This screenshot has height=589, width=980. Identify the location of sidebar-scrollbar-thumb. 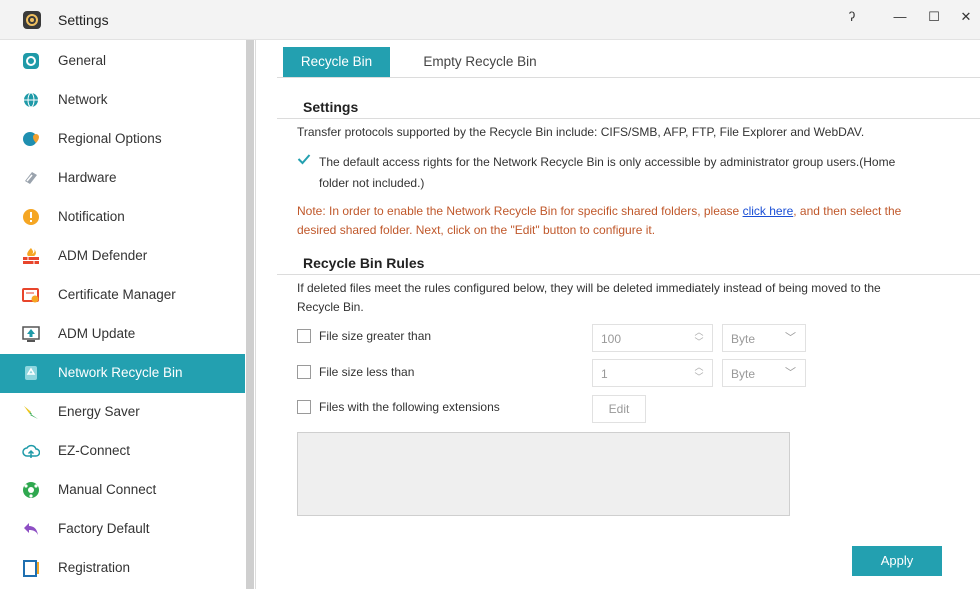
(250, 314).